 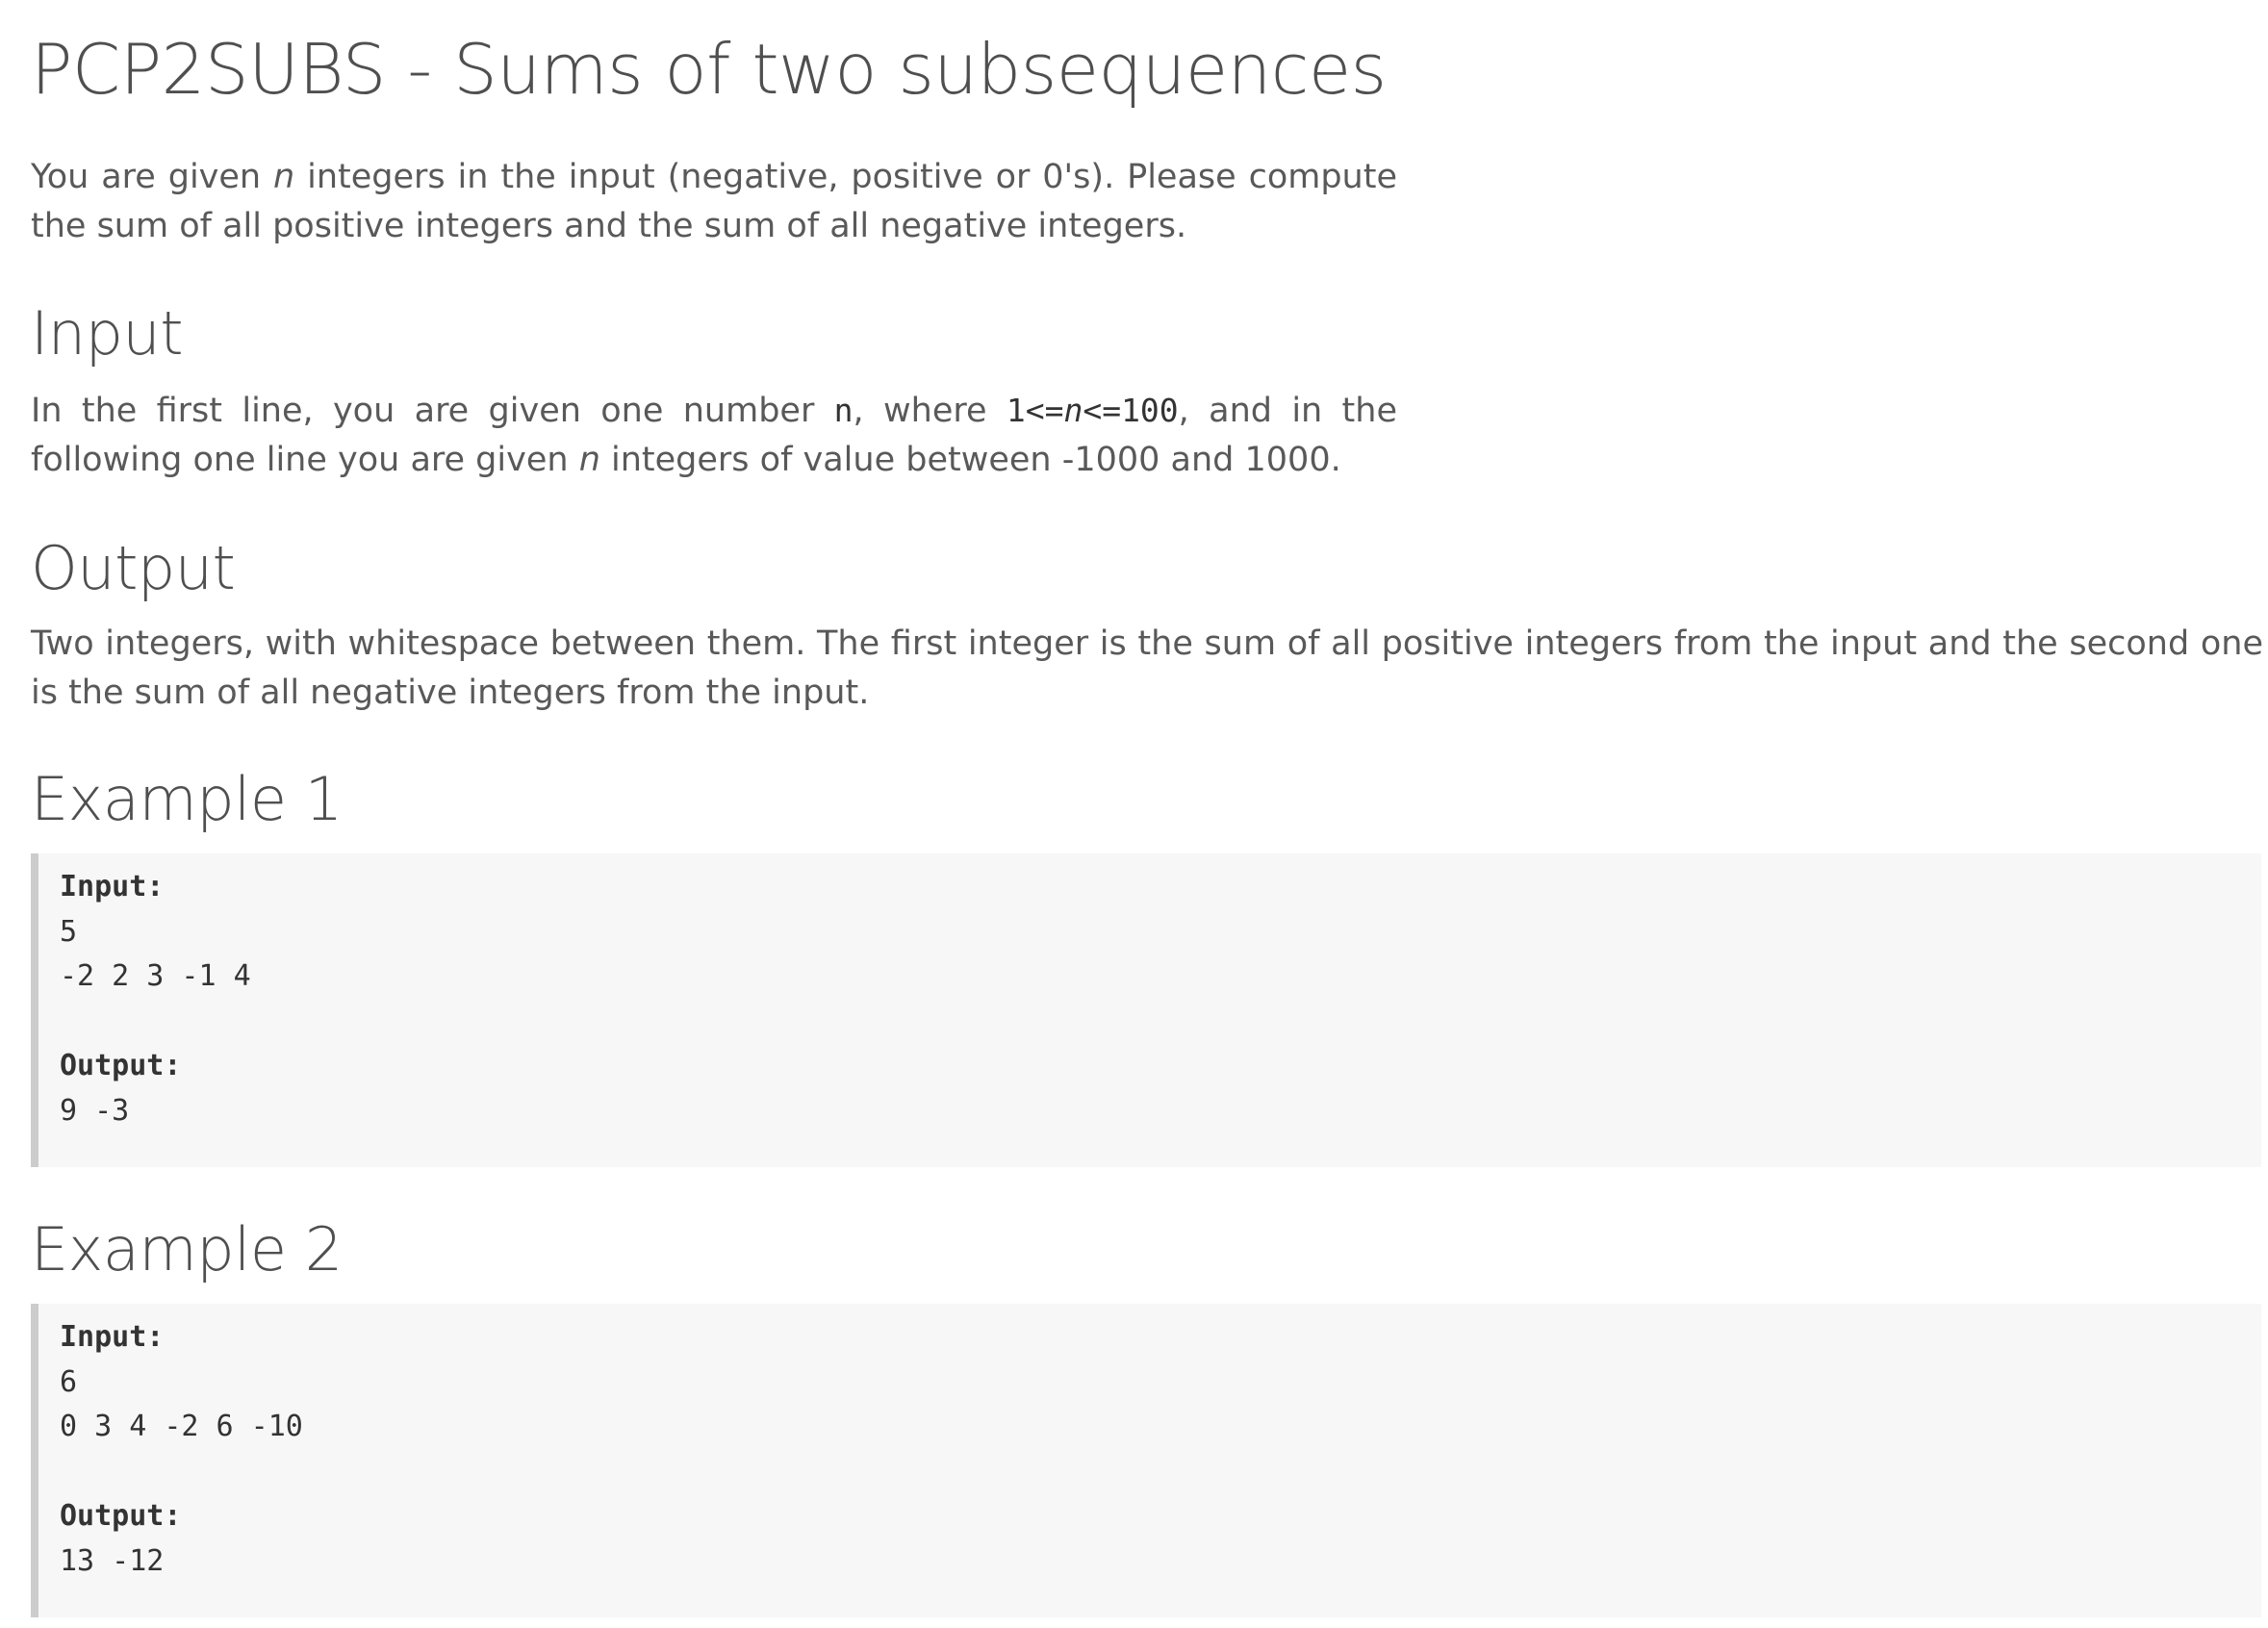 I want to click on code-range-lower: 1<=, so click(x=1035, y=411).